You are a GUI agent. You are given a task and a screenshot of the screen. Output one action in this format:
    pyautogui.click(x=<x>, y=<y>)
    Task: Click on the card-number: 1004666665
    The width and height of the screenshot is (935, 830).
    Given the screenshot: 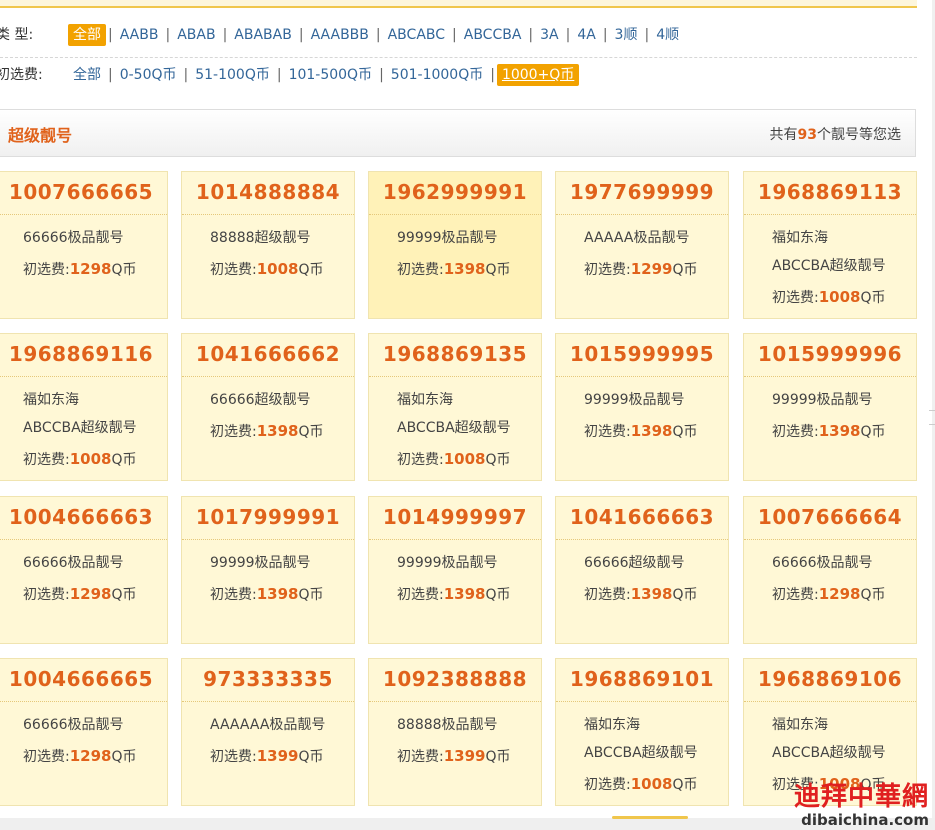 What is the action you would take?
    pyautogui.click(x=83, y=679)
    